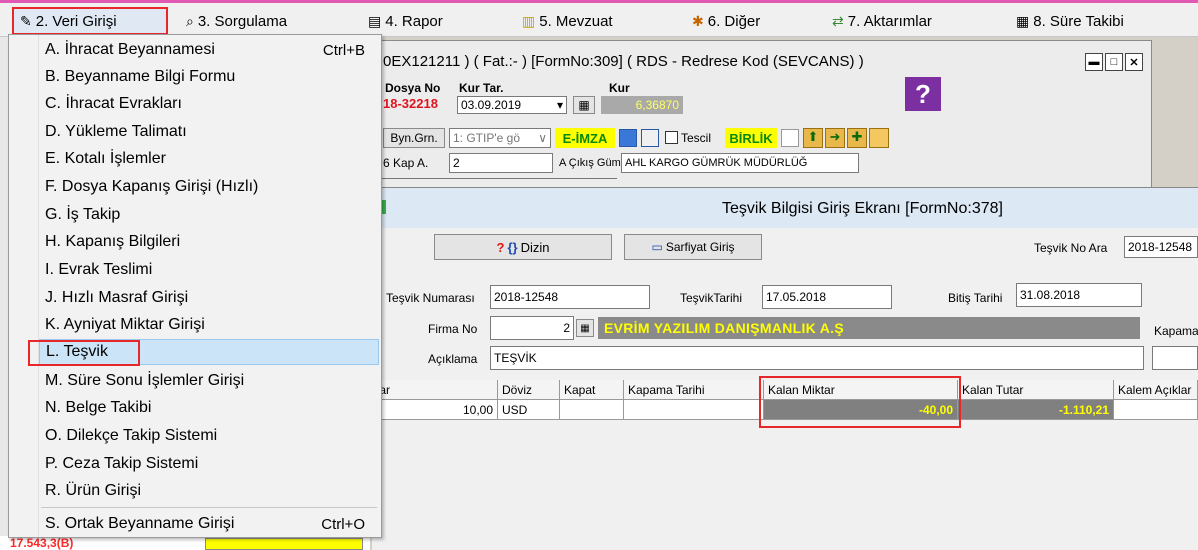 The width and height of the screenshot is (1198, 550). I want to click on maximize-icon: □, so click(1114, 62).